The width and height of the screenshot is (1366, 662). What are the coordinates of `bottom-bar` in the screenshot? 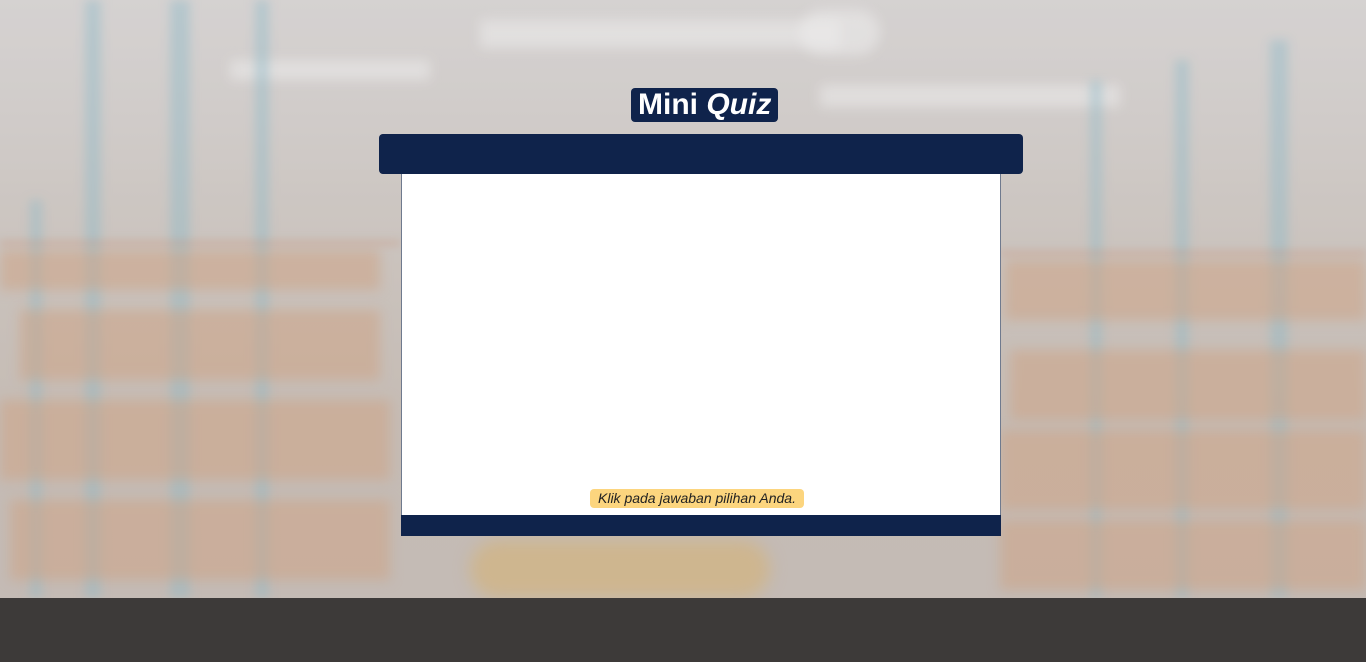 It's located at (683, 630).